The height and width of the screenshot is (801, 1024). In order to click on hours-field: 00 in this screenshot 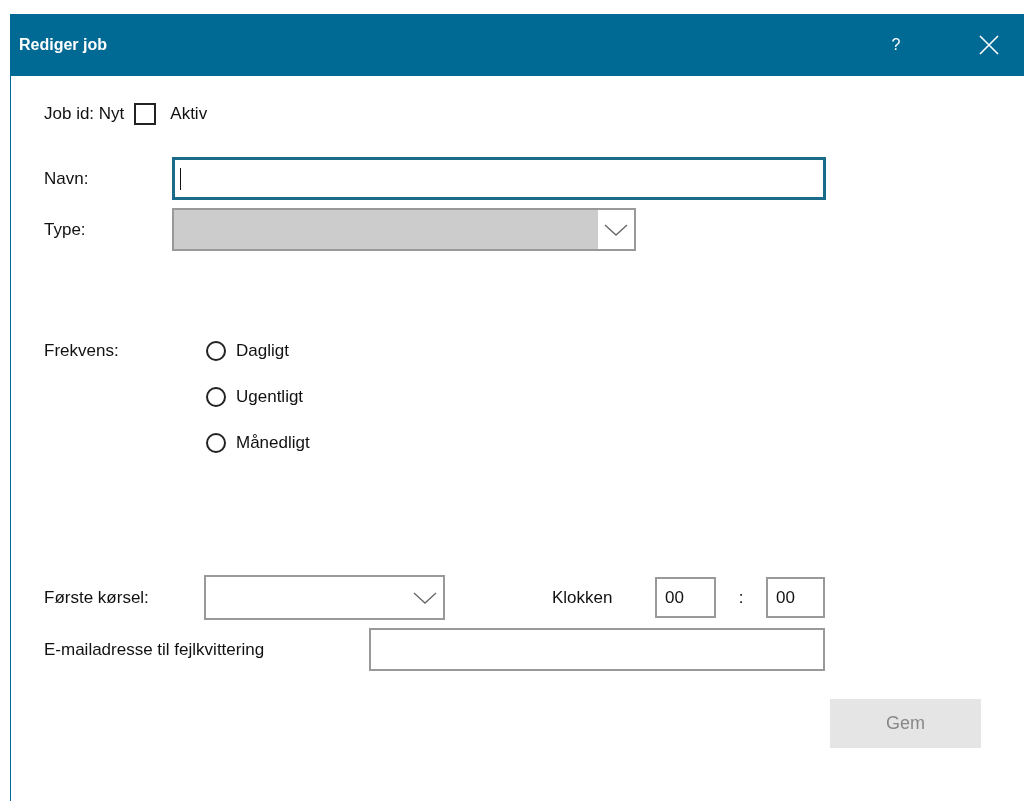, I will do `click(685, 597)`.